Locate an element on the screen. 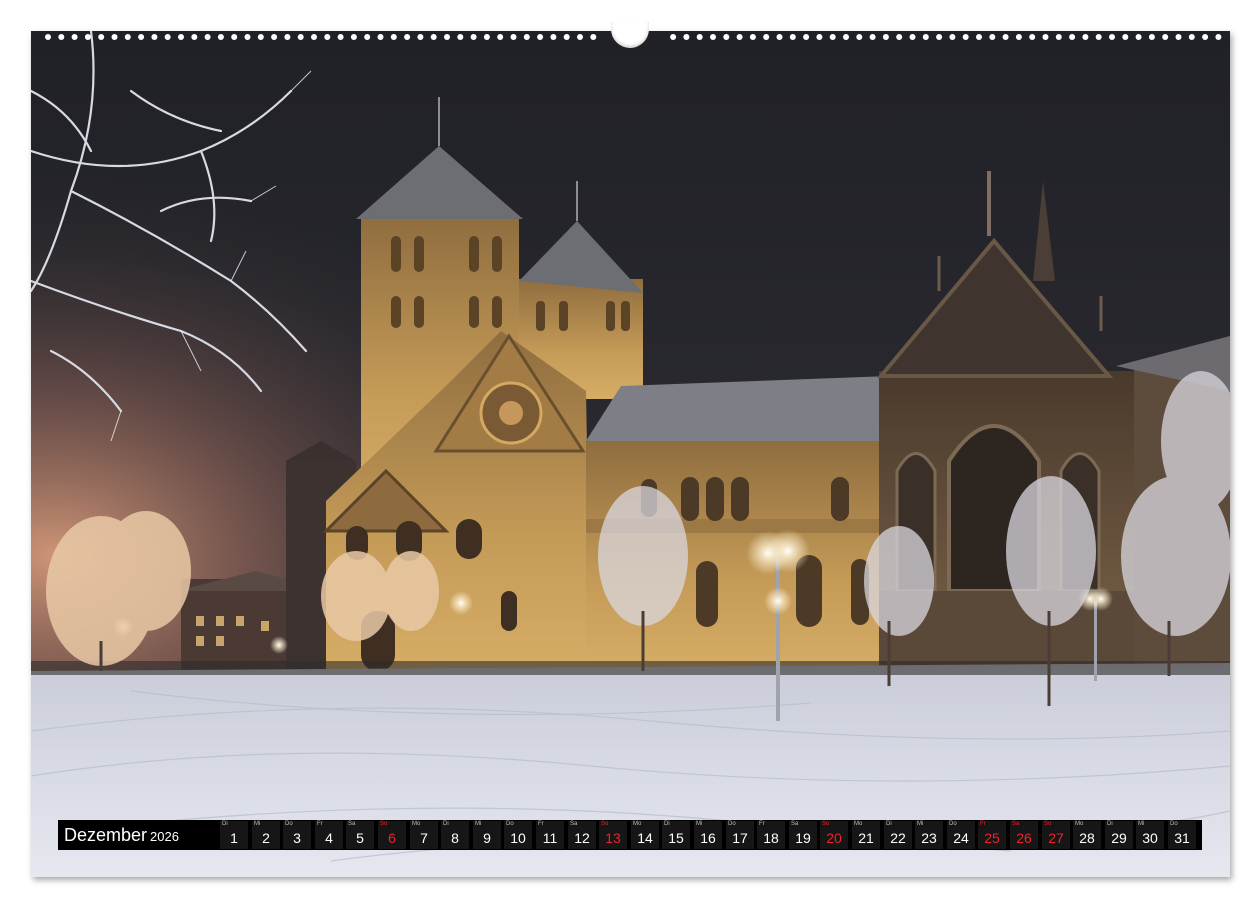 This screenshot has height=908, width=1260. day-number: 11 is located at coordinates (550, 838).